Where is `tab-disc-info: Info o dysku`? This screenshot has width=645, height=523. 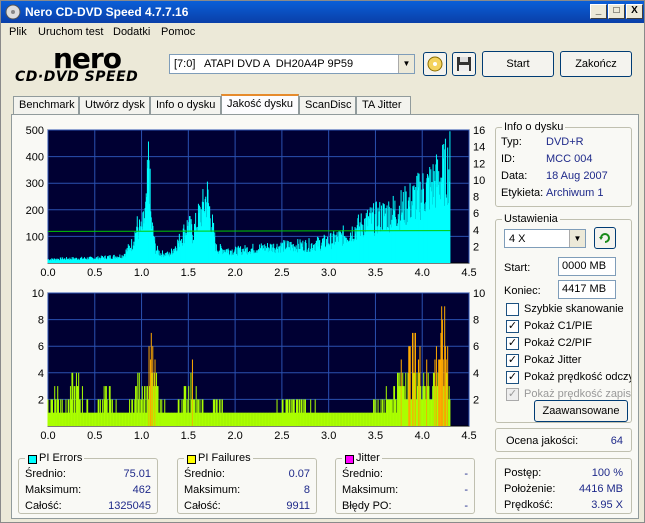
tab-disc-info: Info o dysku is located at coordinates (185, 105).